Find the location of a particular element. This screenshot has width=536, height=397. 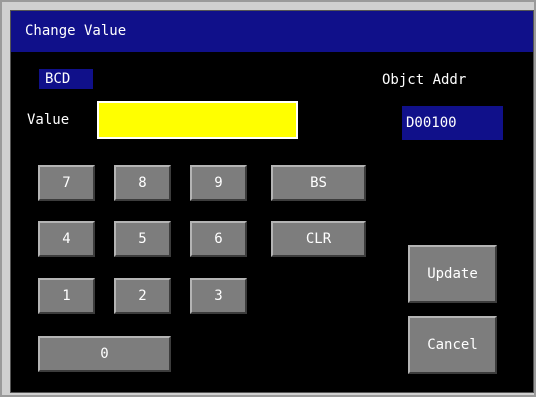

key-5-button: 5 is located at coordinates (142, 239).